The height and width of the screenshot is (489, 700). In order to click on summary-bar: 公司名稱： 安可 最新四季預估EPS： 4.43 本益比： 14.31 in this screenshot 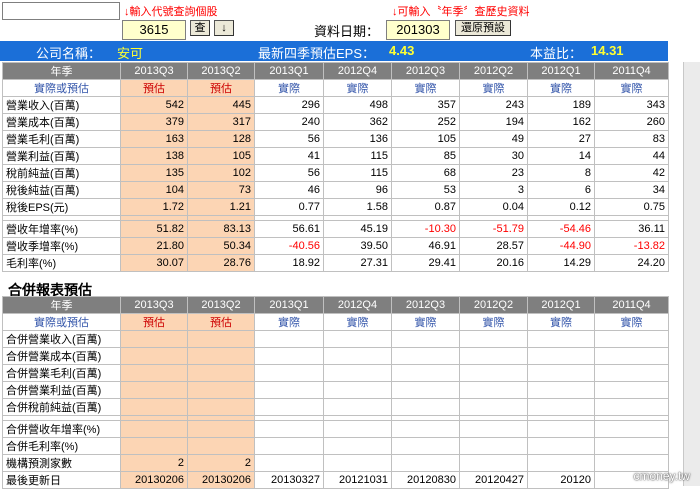, I will do `click(334, 51)`.